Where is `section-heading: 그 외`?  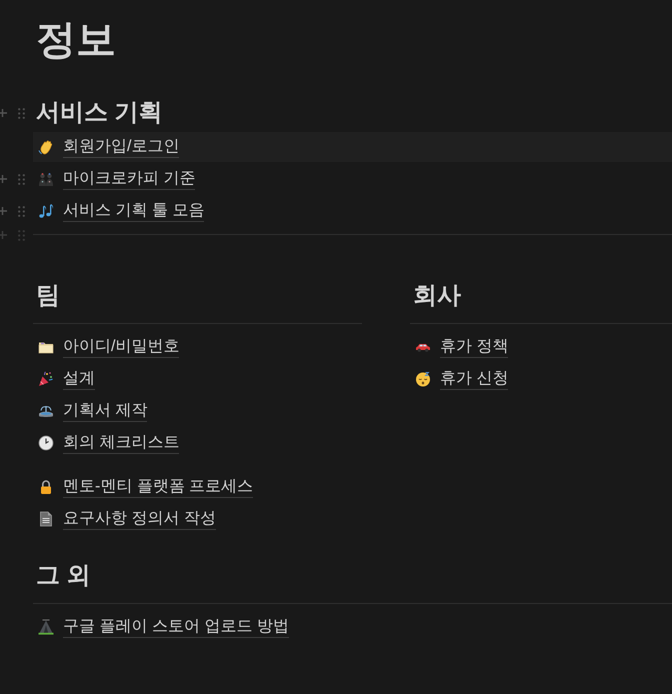 section-heading: 그 외 is located at coordinates (63, 576).